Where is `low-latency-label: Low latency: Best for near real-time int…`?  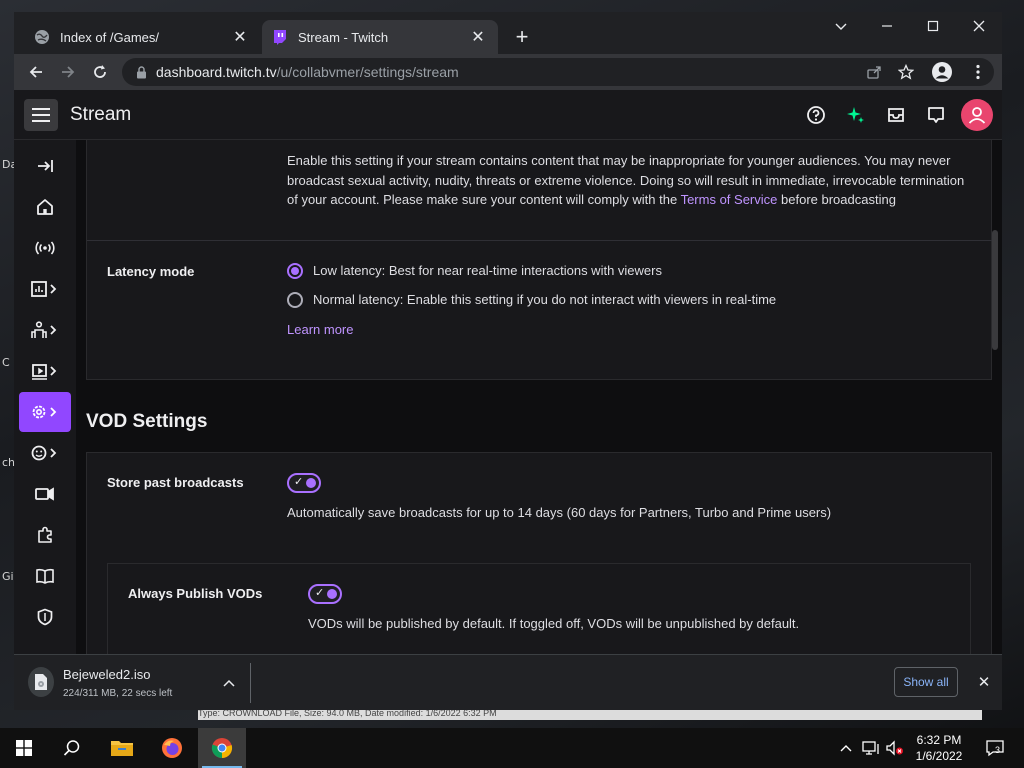
low-latency-label: Low latency: Best for near real-time int… is located at coordinates (487, 271).